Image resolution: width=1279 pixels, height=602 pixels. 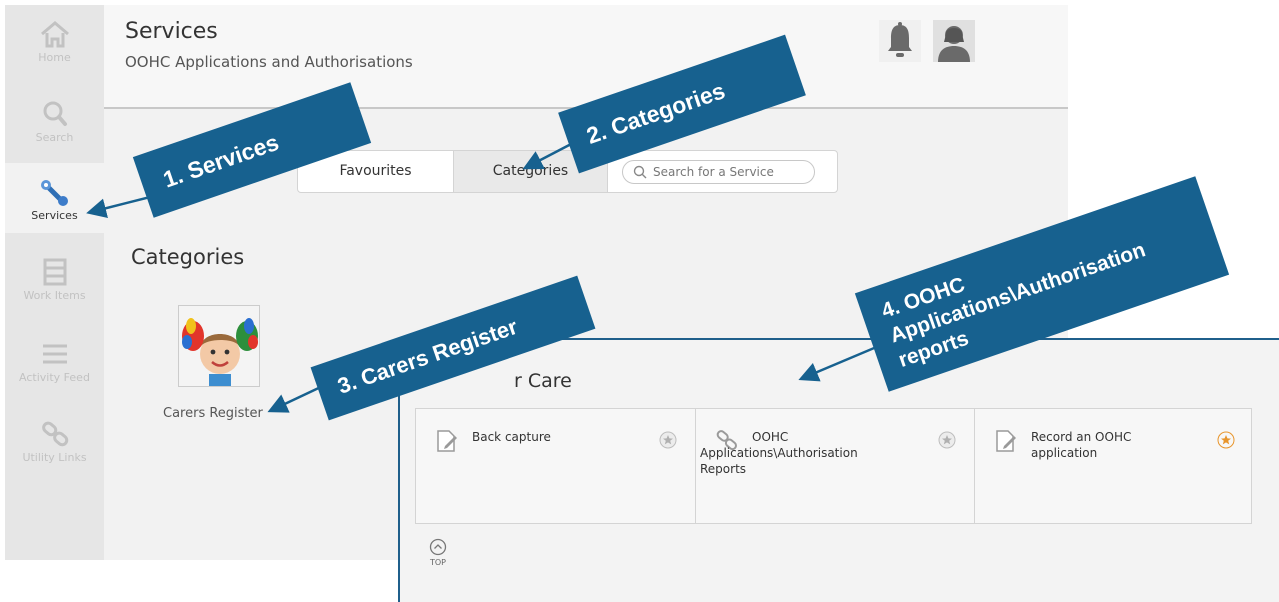 What do you see at coordinates (171, 31) in the screenshot?
I see `page-title: Services` at bounding box center [171, 31].